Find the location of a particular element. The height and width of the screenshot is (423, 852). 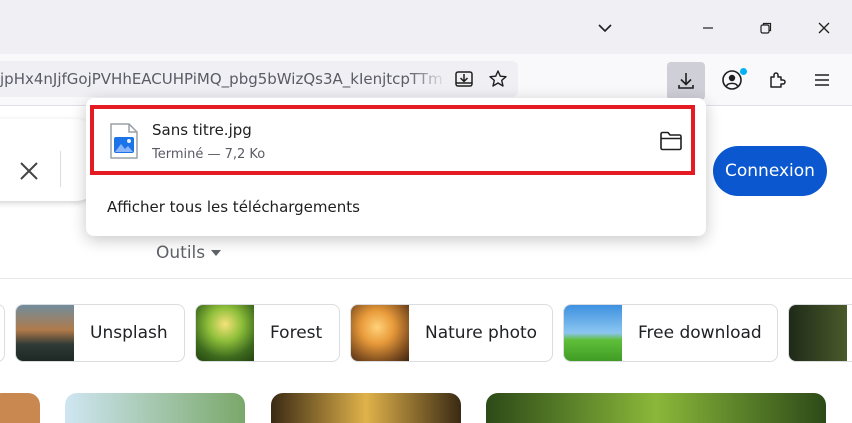

save-page-icon is located at coordinates (464, 79).